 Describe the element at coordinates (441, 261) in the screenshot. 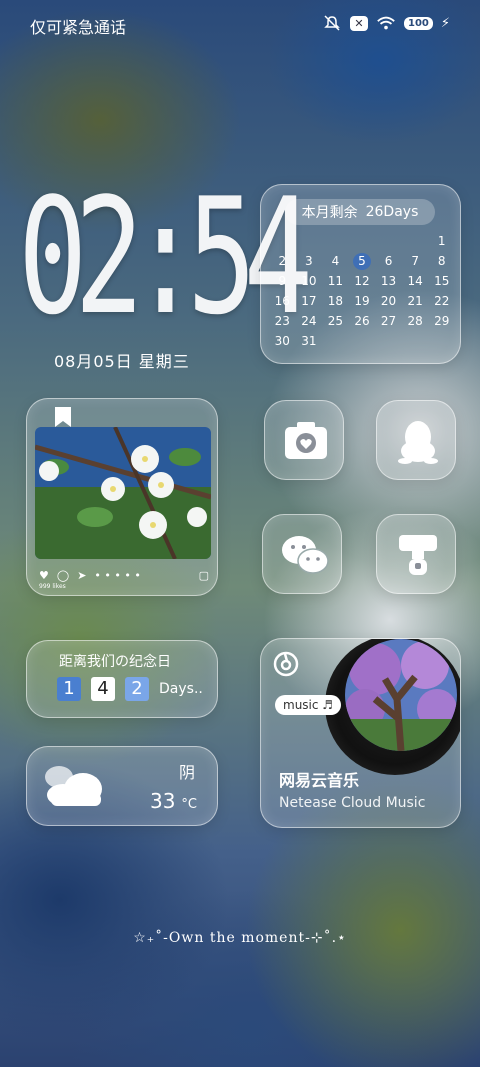

I see `calendar-day: 8` at that location.